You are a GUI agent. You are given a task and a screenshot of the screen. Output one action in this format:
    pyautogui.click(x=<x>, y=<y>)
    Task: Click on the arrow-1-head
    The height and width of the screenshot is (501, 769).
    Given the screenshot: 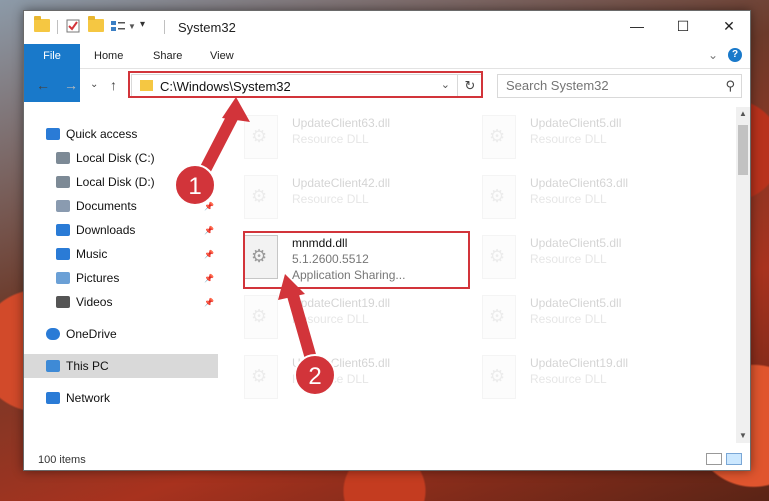 What is the action you would take?
    pyautogui.click(x=236, y=109)
    